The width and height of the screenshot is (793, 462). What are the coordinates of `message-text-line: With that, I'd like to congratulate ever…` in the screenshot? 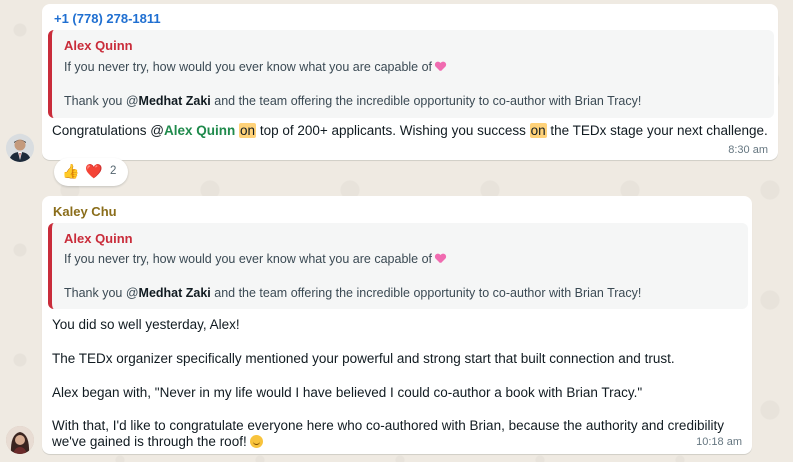 It's located at (388, 425).